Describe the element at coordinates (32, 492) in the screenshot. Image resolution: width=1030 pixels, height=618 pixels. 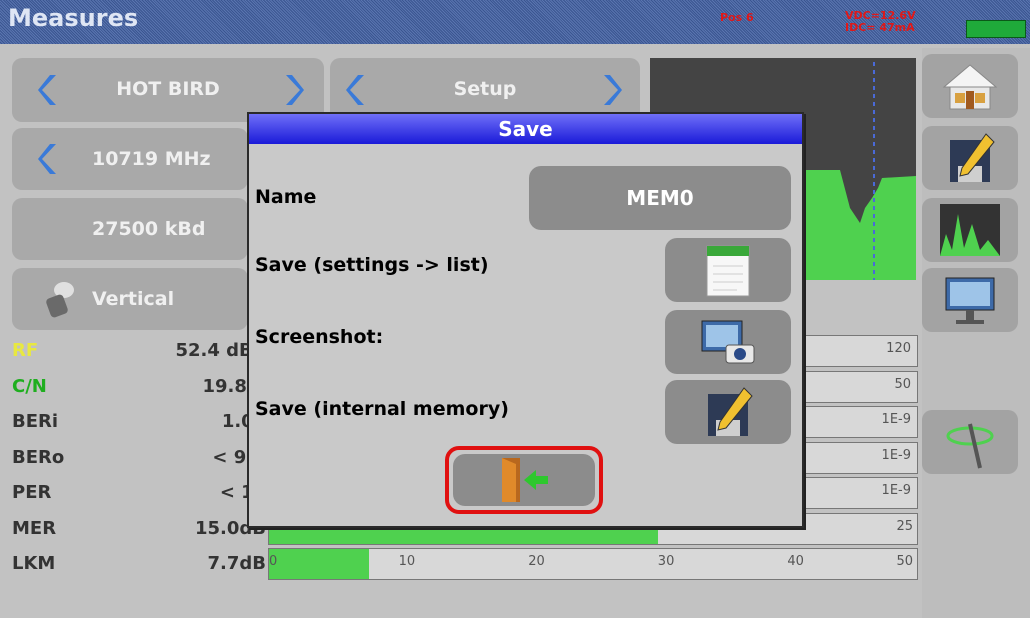
I see `measure-label: PER` at that location.